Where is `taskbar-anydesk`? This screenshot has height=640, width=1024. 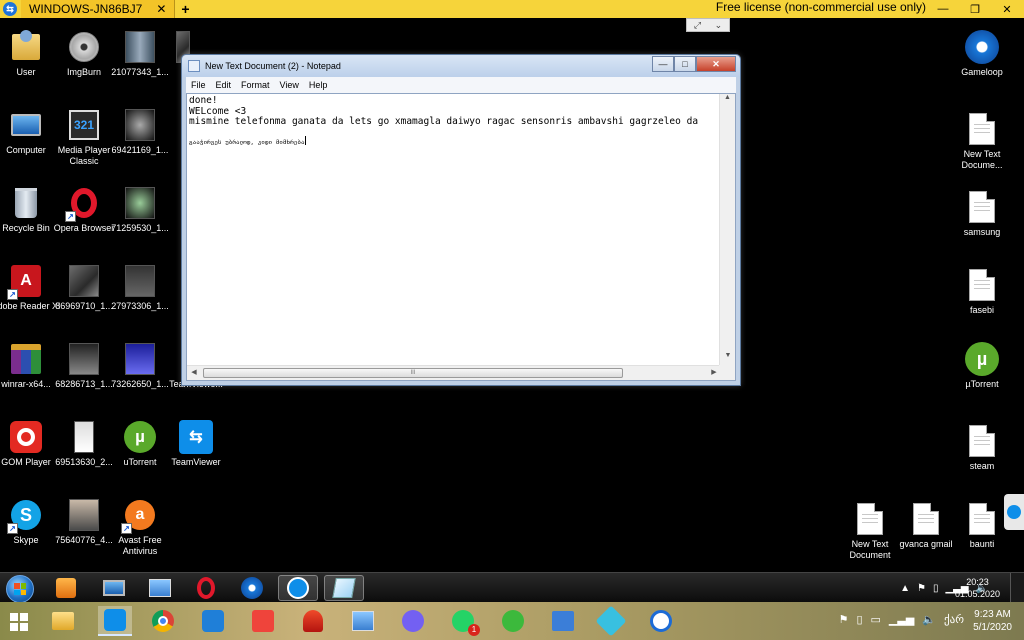 taskbar-anydesk is located at coordinates (263, 621).